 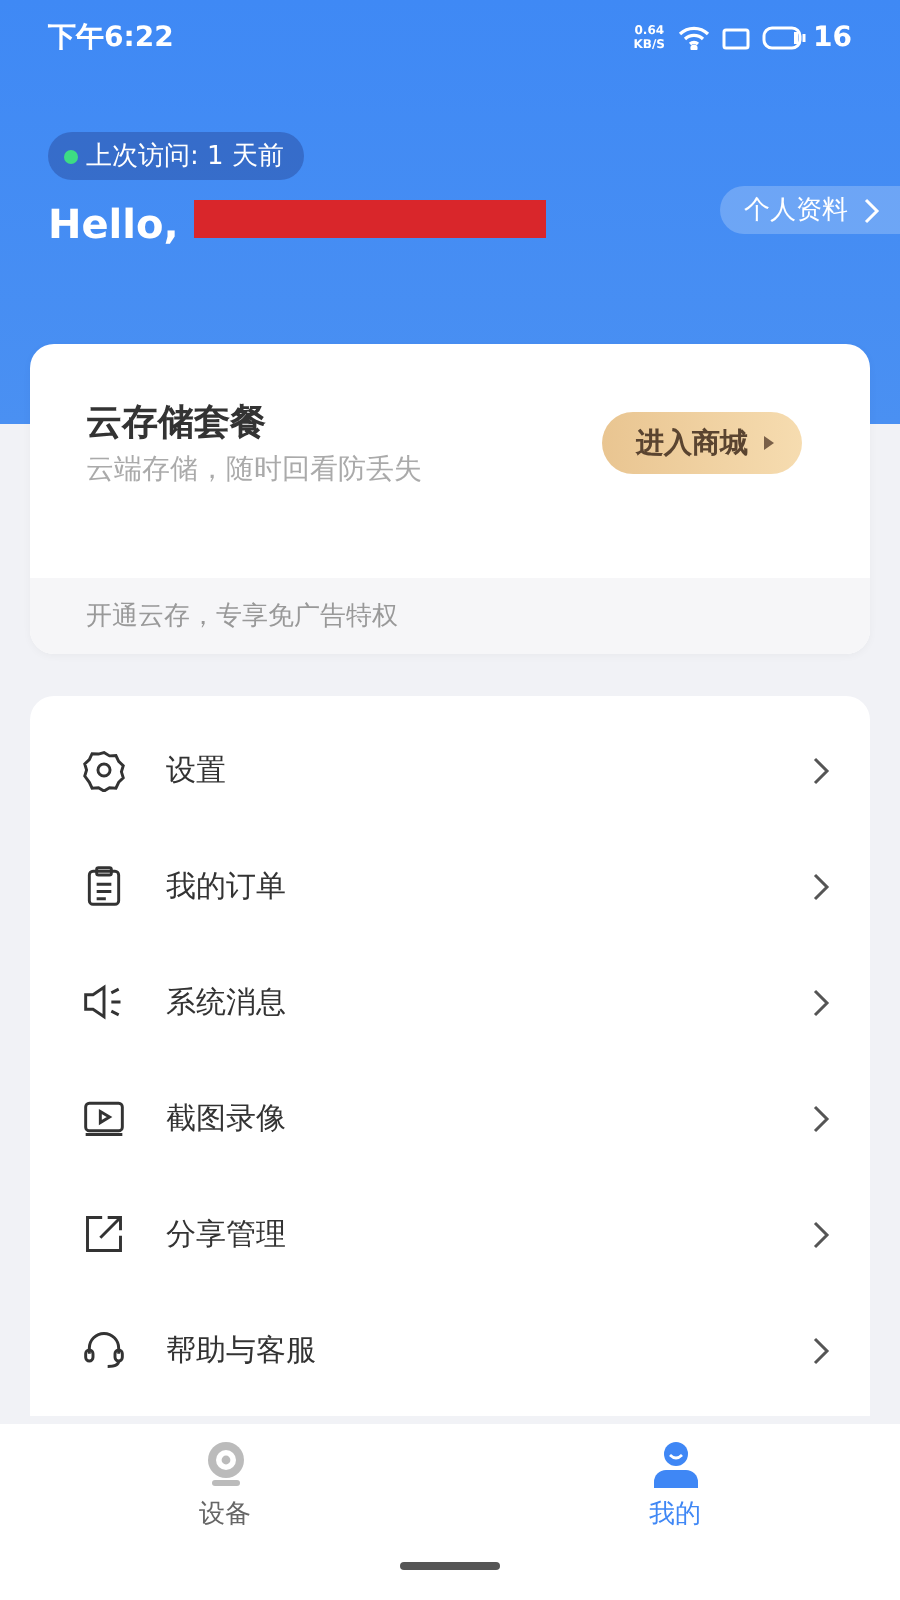 I want to click on tab: 设备, so click(x=225, y=1486).